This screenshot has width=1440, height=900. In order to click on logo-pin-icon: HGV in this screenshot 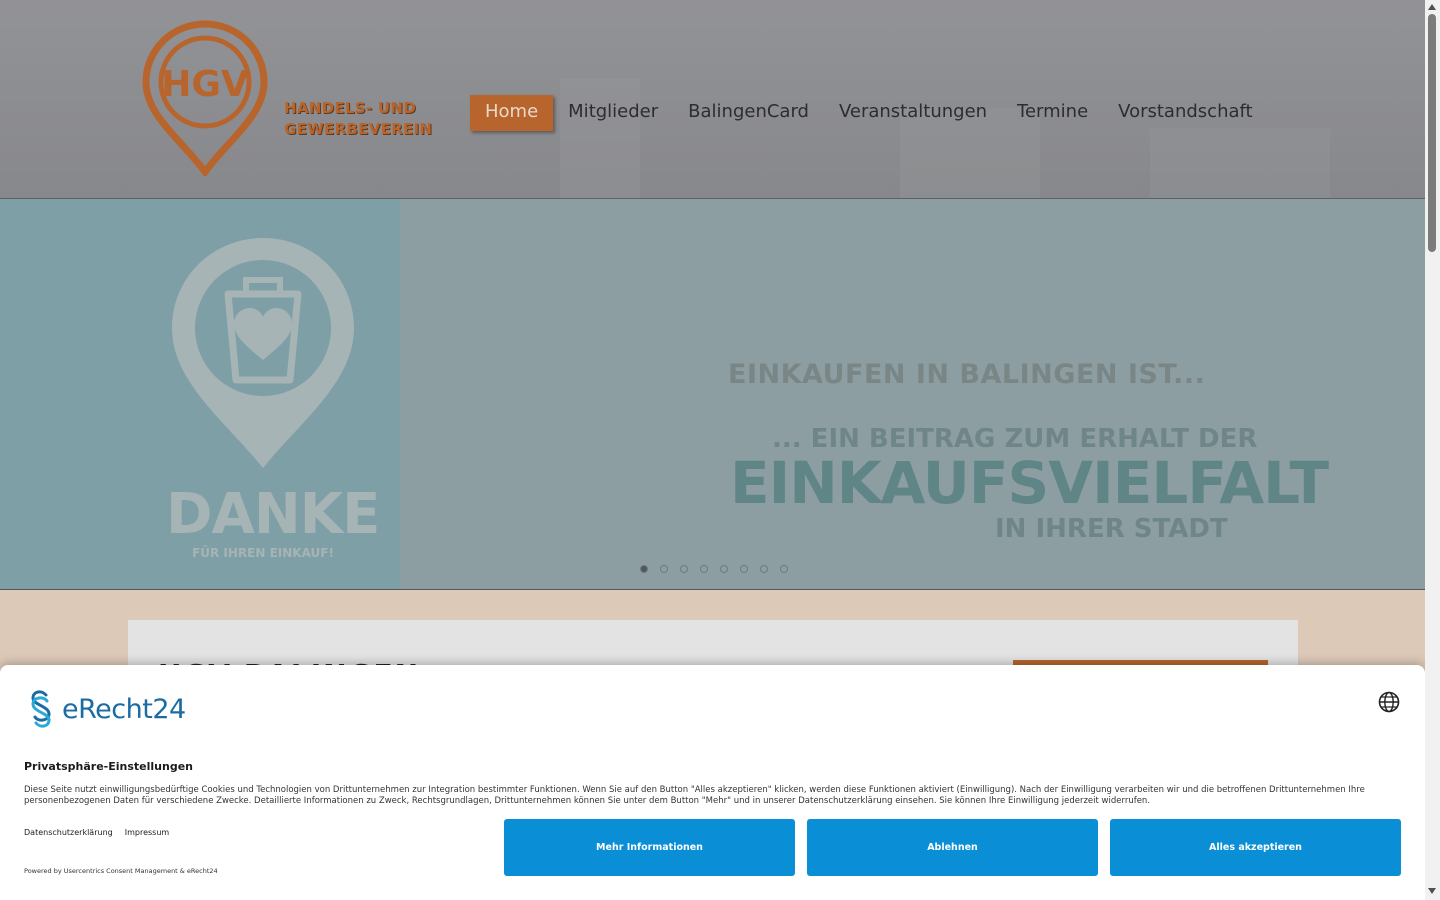, I will do `click(205, 98)`.